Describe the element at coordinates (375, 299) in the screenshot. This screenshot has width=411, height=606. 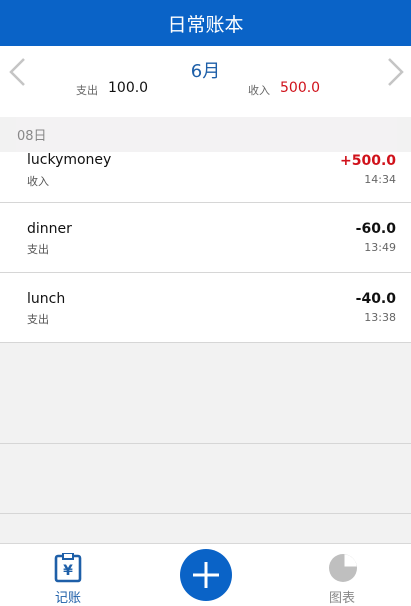
I see `transaction-amount: -40.0` at that location.